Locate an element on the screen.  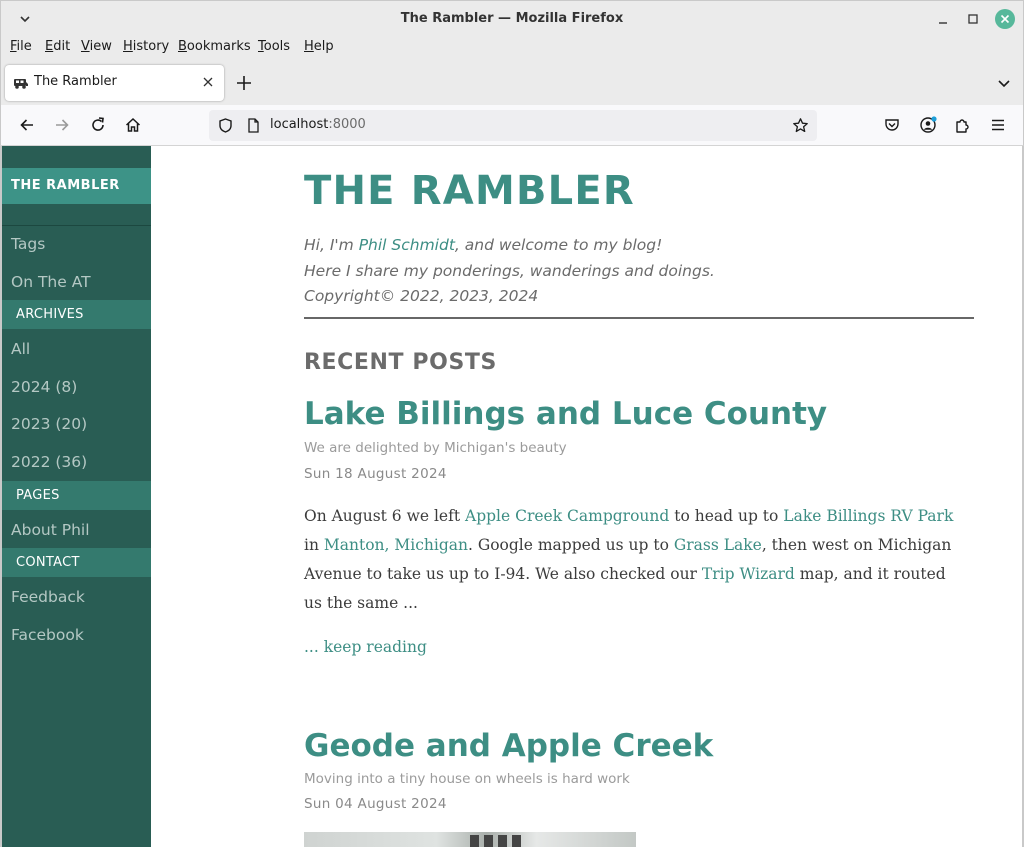
title-bar: The Rambler — Mozilla Firefox is located at coordinates (512, 18).